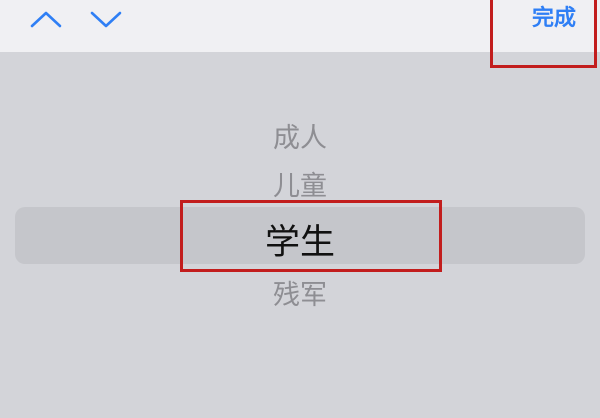 This screenshot has height=418, width=600. I want to click on previous-field-button, so click(46, 19).